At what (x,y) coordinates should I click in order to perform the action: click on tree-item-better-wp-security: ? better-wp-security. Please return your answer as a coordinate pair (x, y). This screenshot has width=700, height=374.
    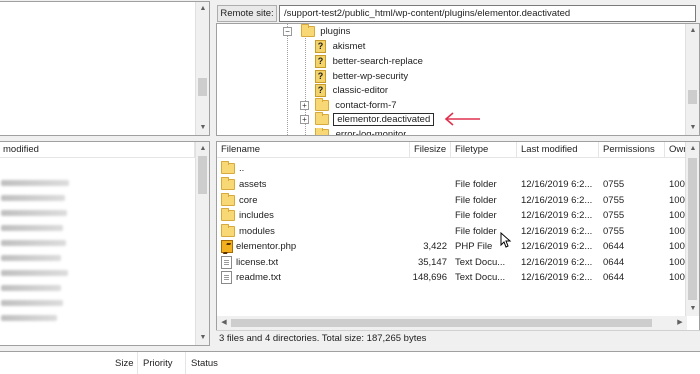
    Looking at the image, I should click on (361, 77).